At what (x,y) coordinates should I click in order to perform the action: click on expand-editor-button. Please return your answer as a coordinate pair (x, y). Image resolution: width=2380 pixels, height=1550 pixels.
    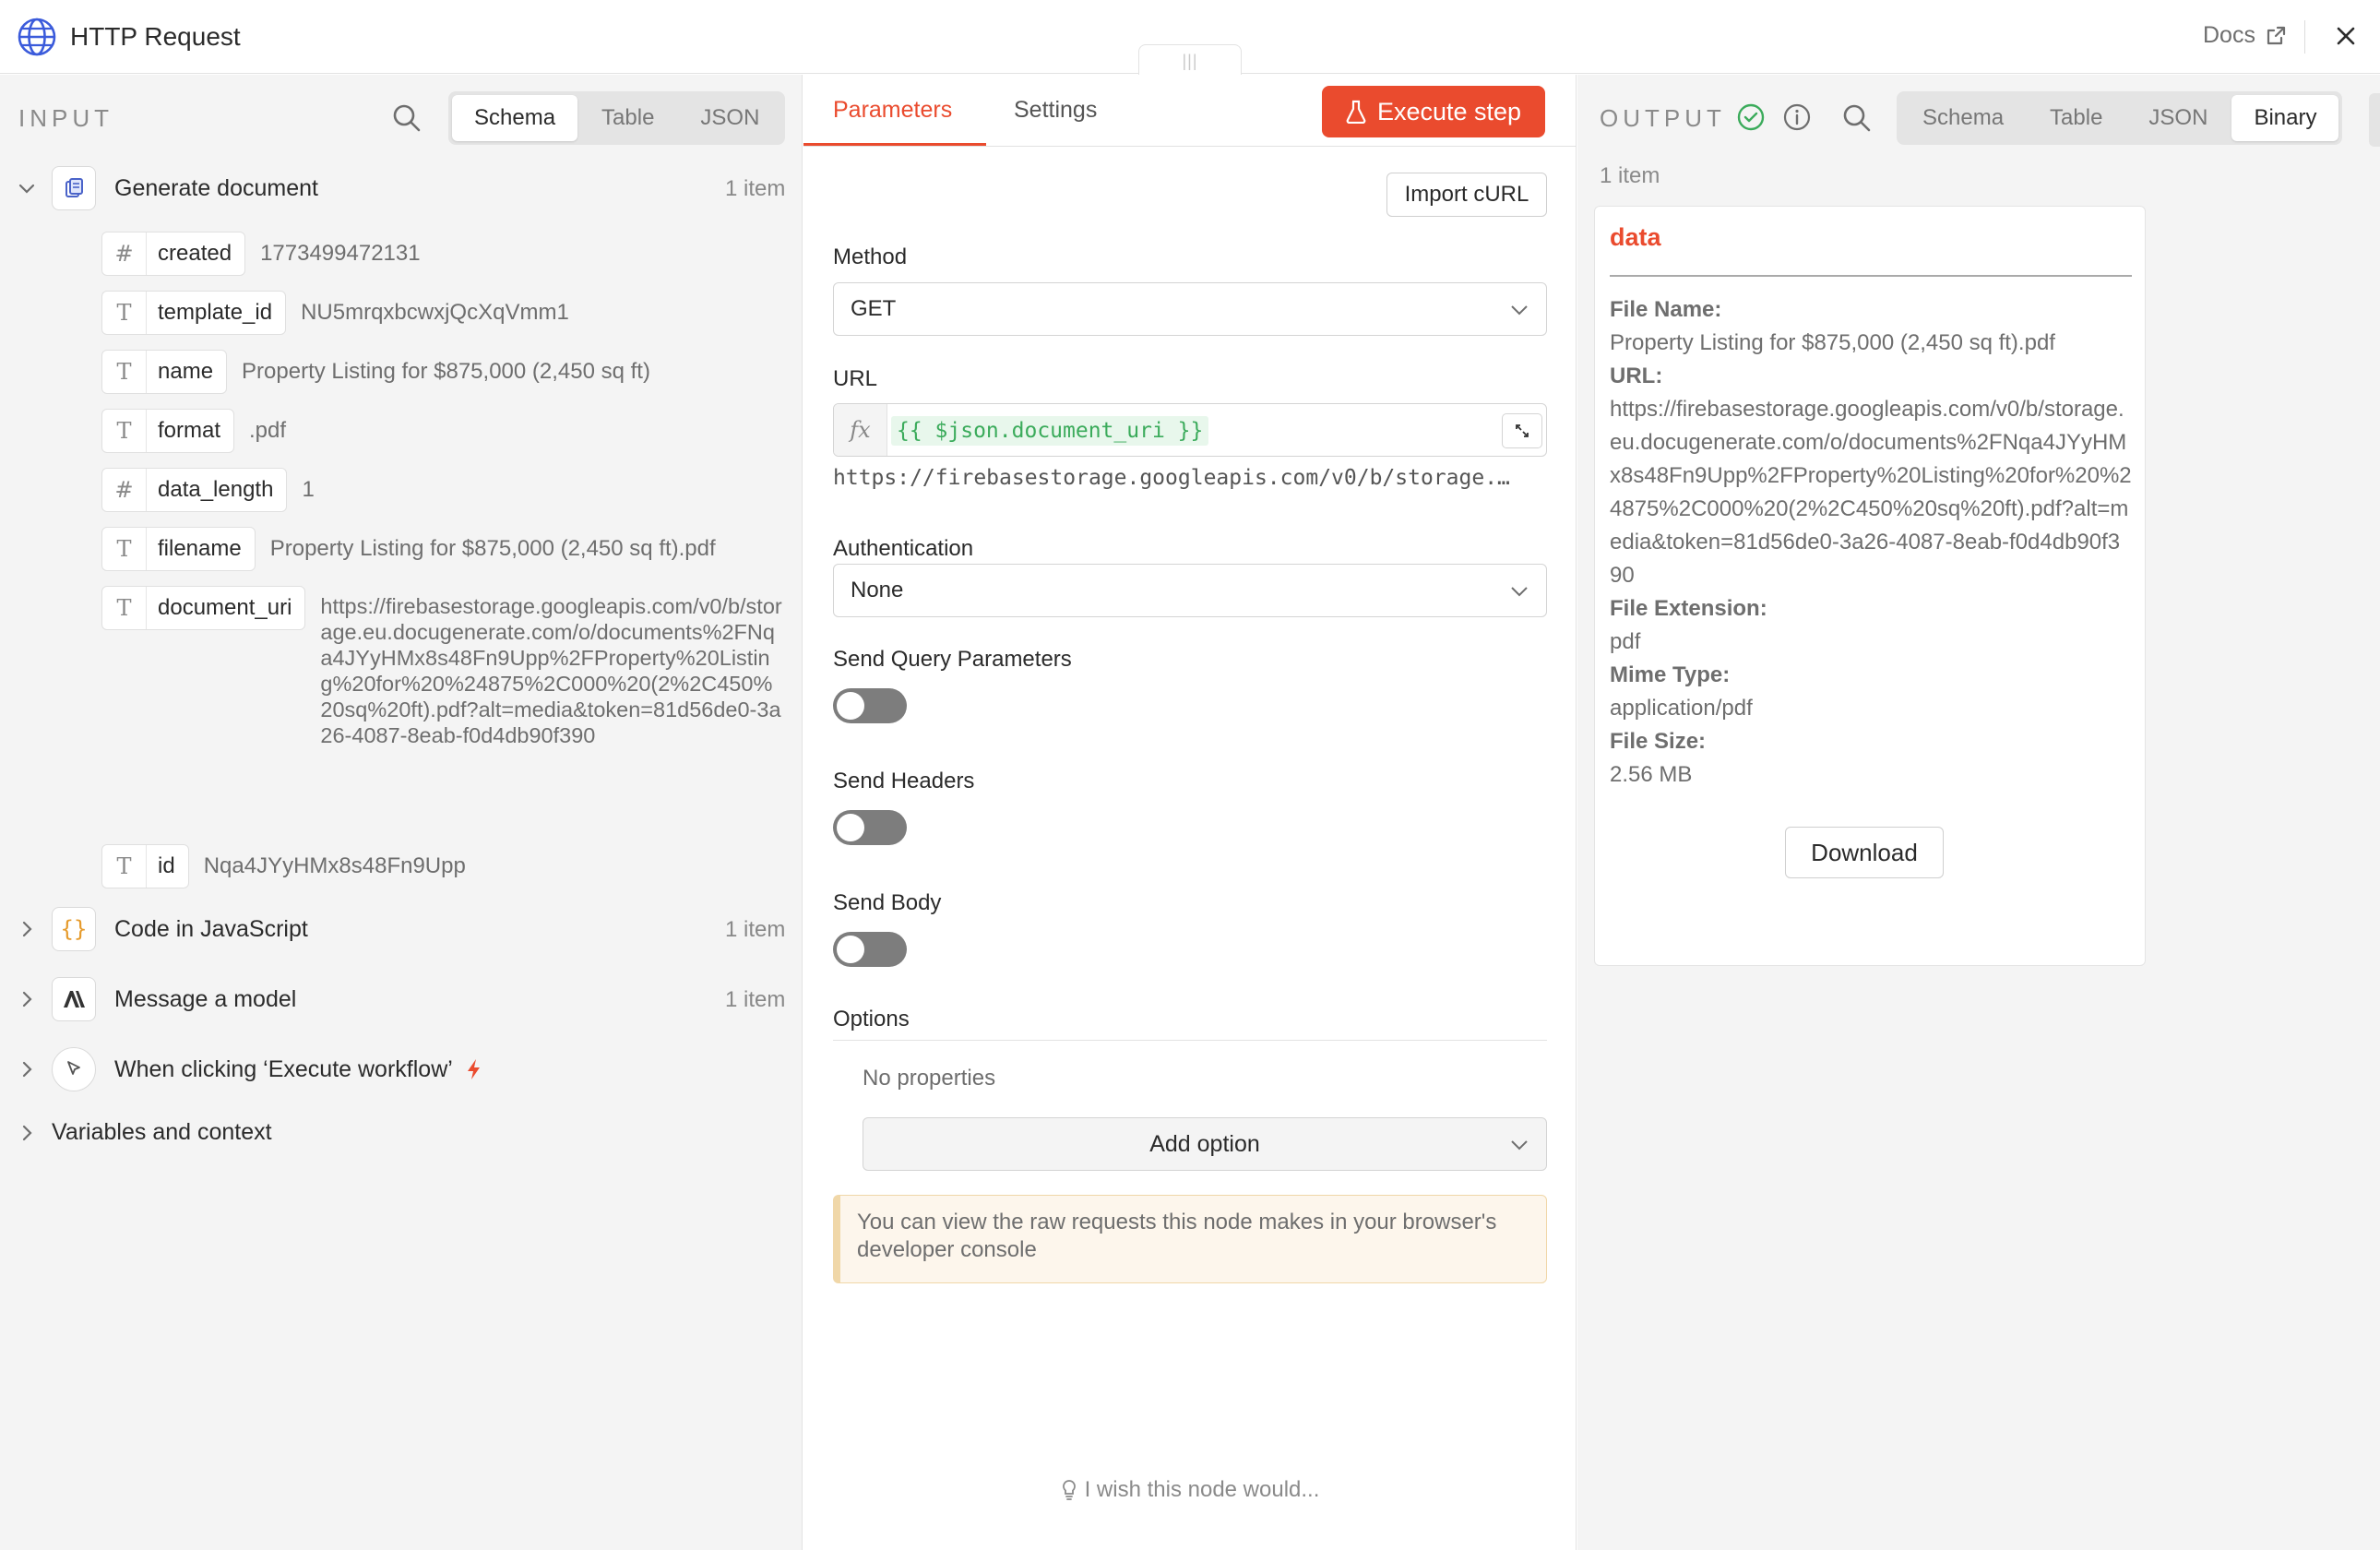
    Looking at the image, I should click on (1522, 431).